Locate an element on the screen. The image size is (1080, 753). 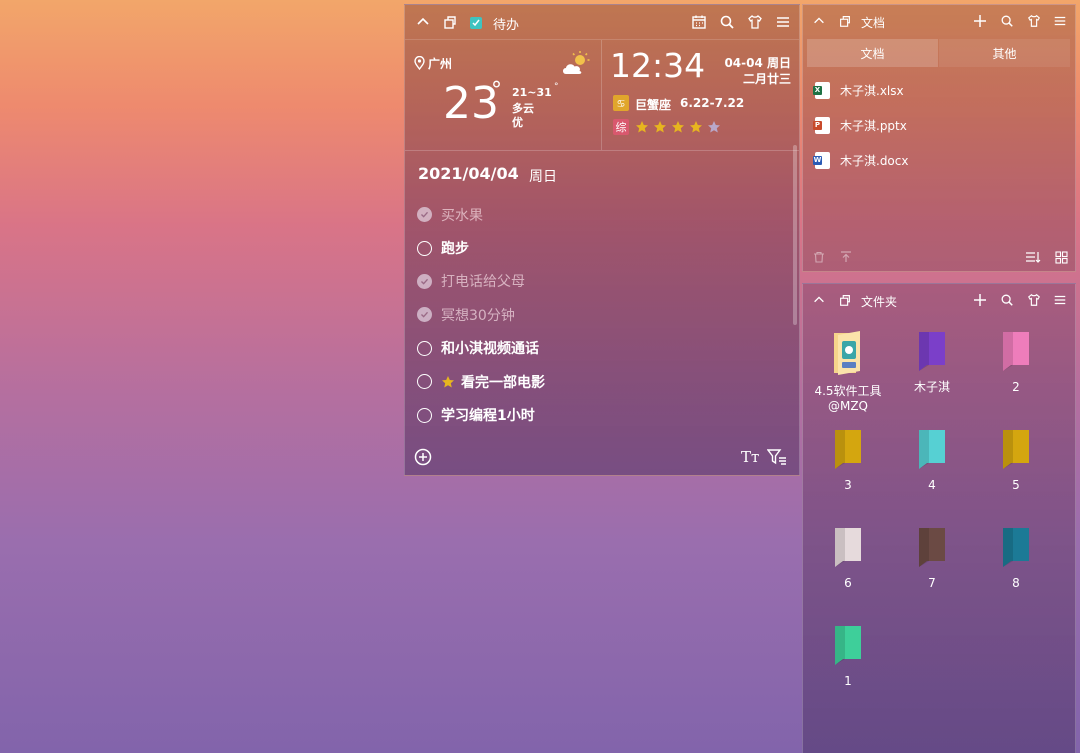
todo-item: 和小淇视频通话 is located at coordinates (481, 348).